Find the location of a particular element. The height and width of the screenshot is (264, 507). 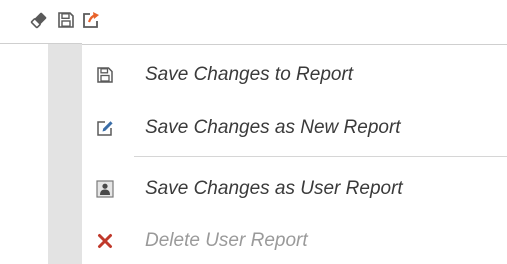

side-panel is located at coordinates (65, 154).